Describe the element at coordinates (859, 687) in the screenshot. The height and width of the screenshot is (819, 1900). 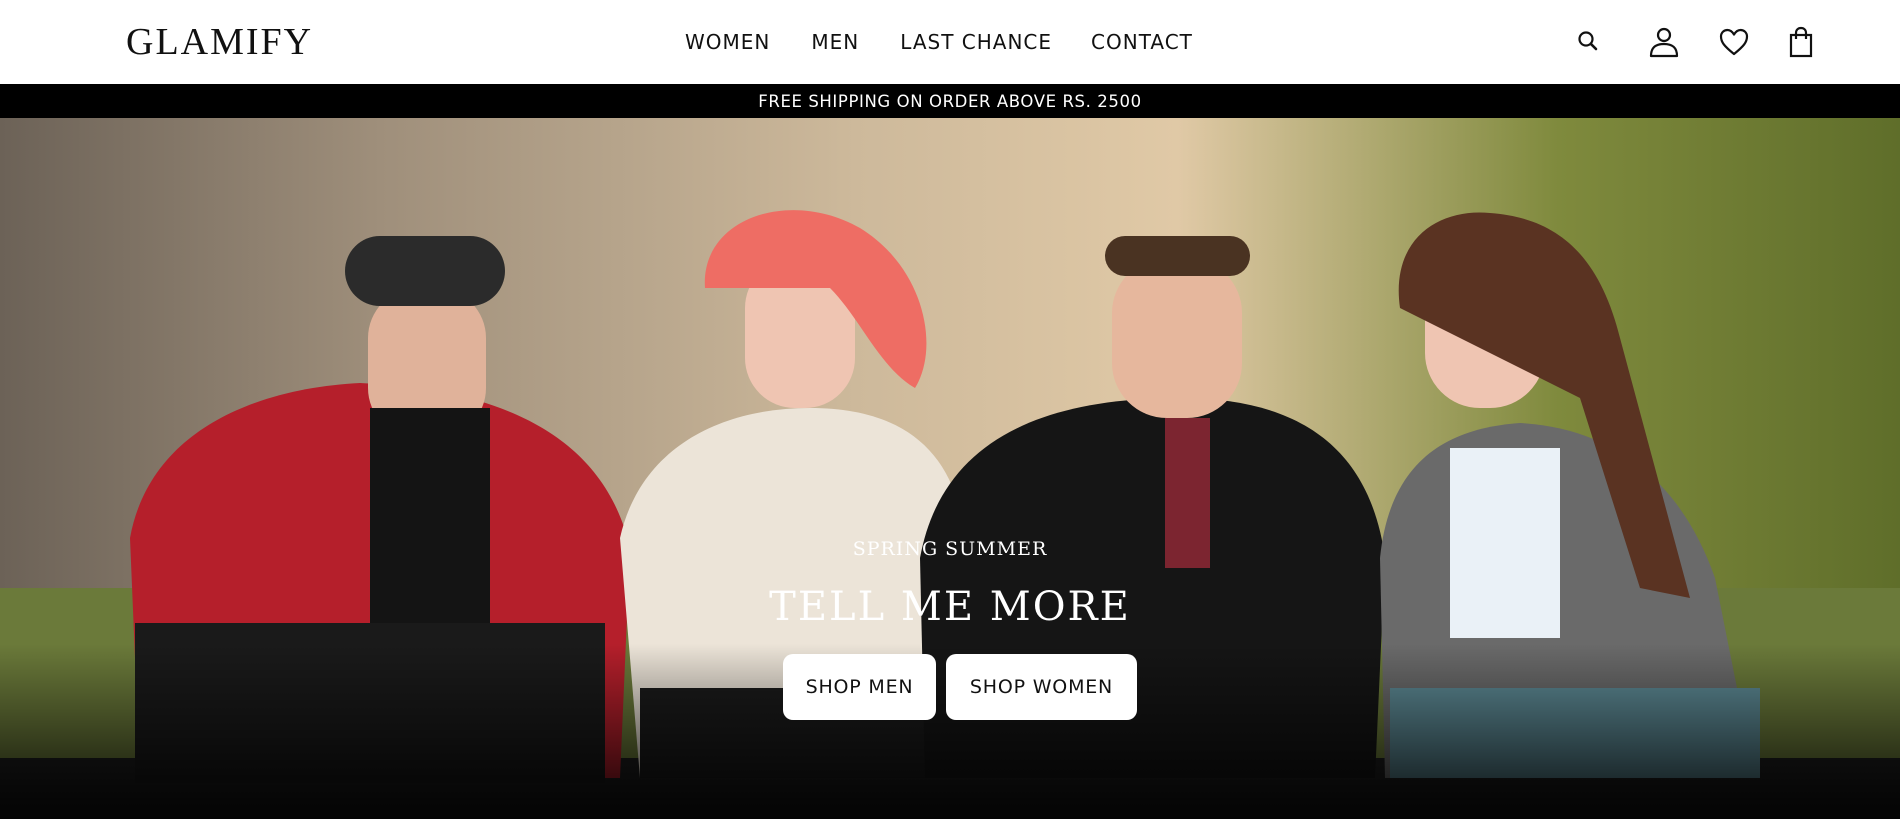
I see `shop-men-button: SHOP MEN` at that location.